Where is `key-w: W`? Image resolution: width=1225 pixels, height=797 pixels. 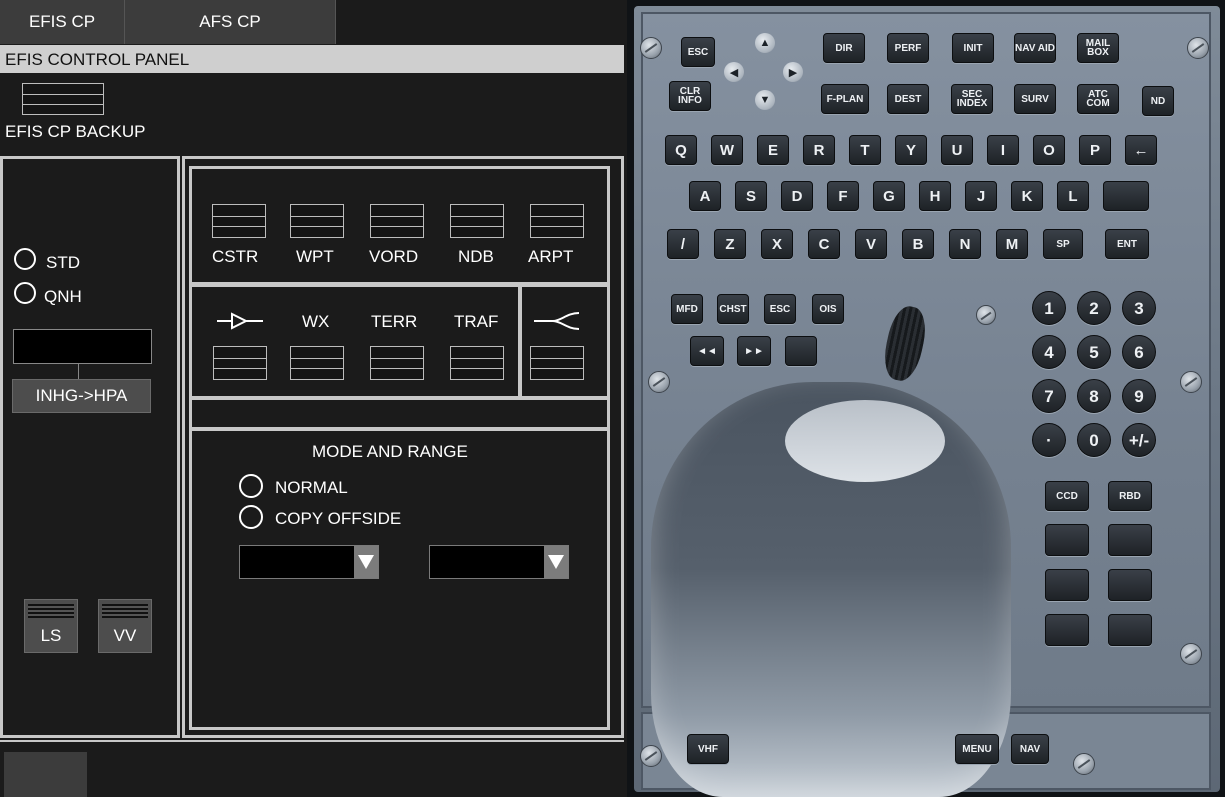 key-w: W is located at coordinates (727, 150).